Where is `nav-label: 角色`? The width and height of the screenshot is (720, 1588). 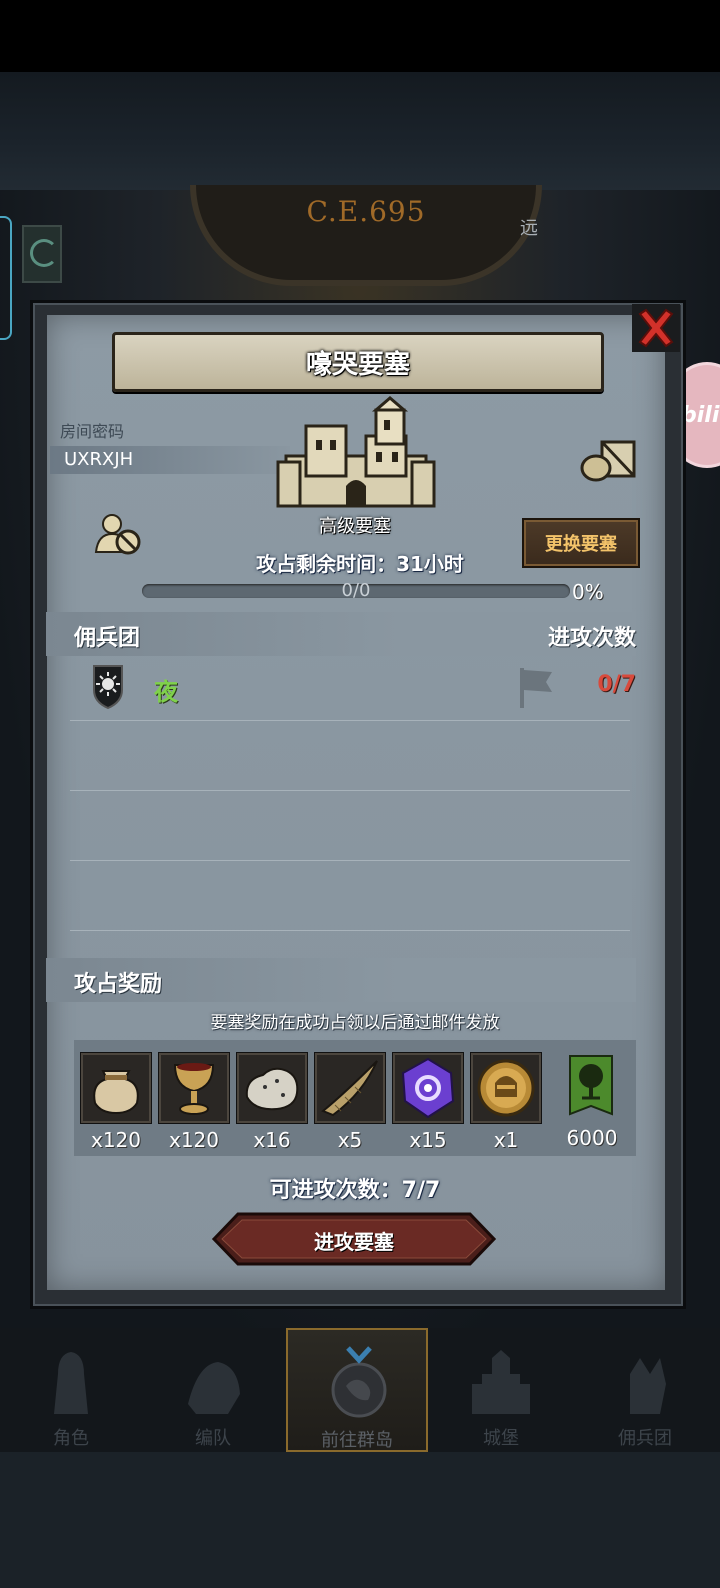
nav-label: 角色 is located at coordinates (71, 1438).